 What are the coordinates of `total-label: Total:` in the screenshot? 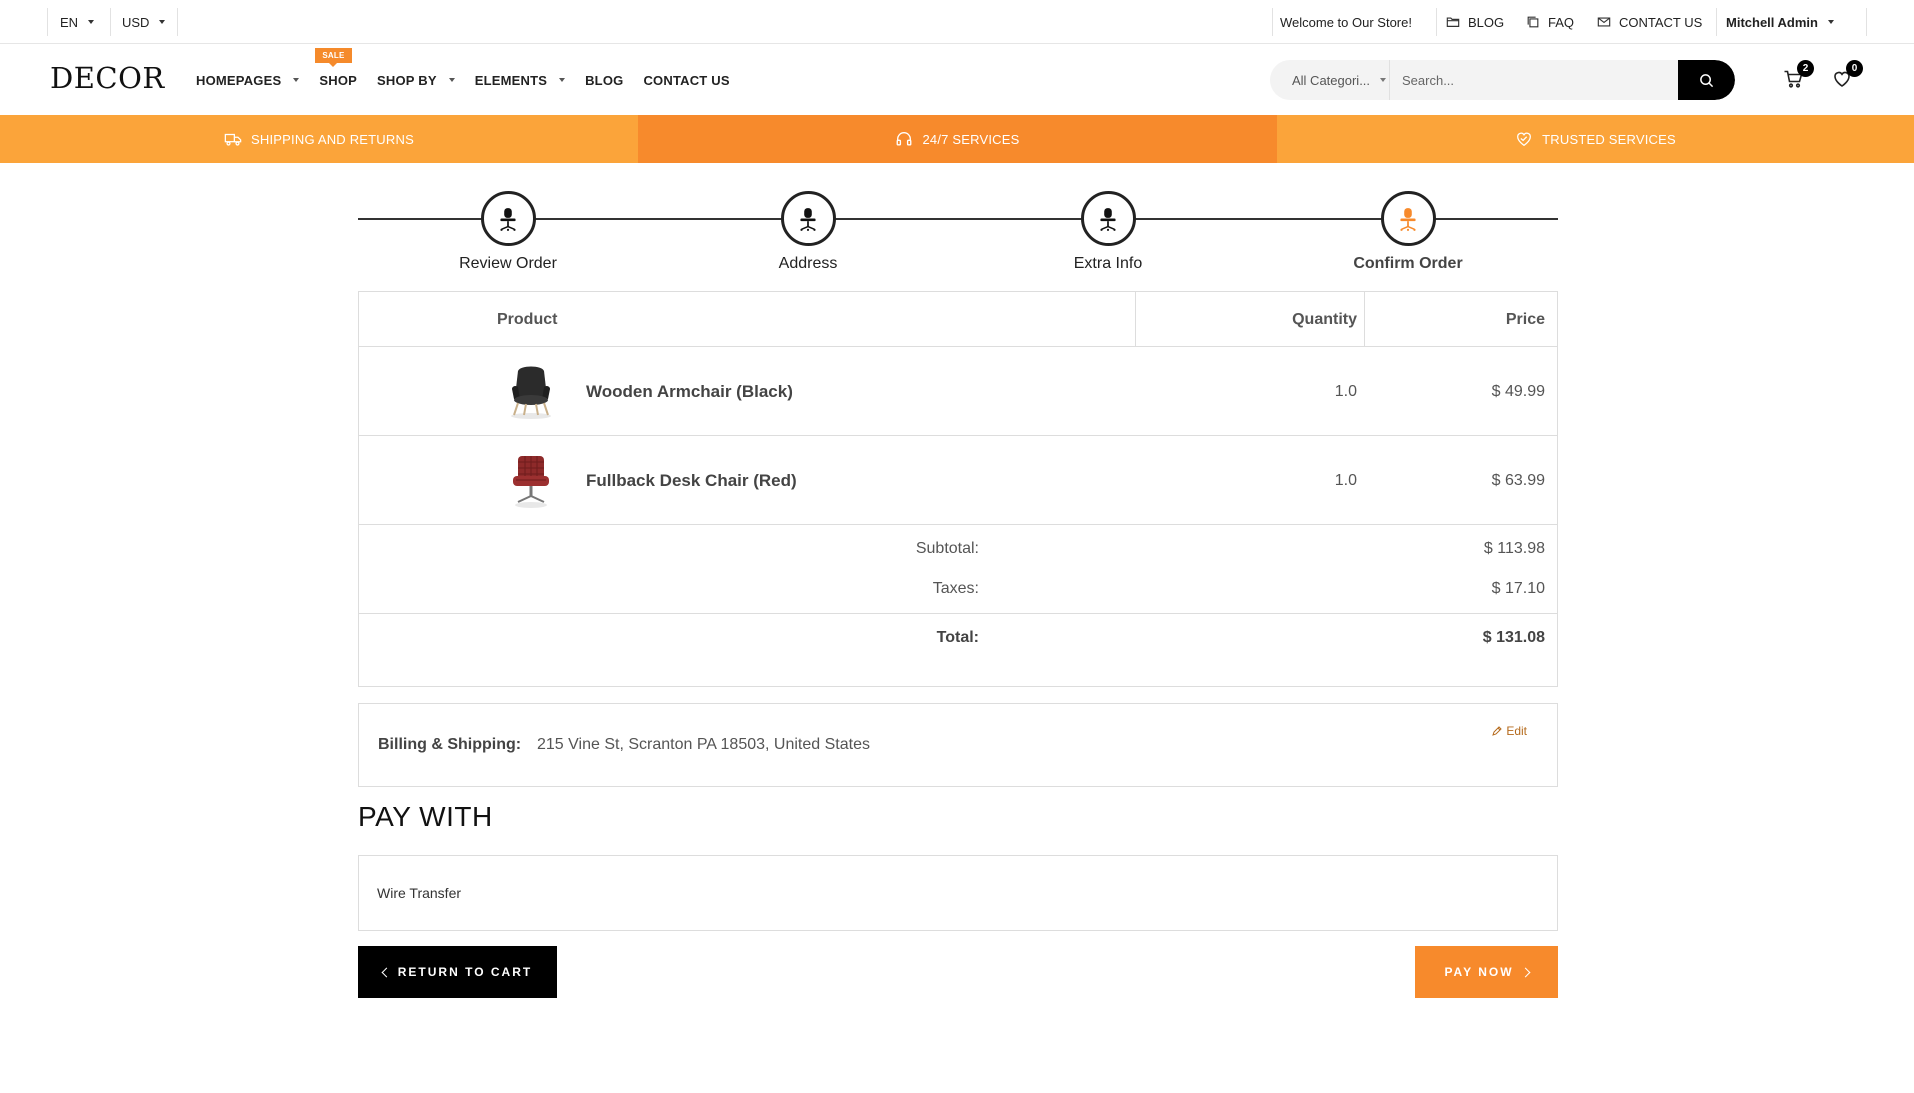 It's located at (957, 637).